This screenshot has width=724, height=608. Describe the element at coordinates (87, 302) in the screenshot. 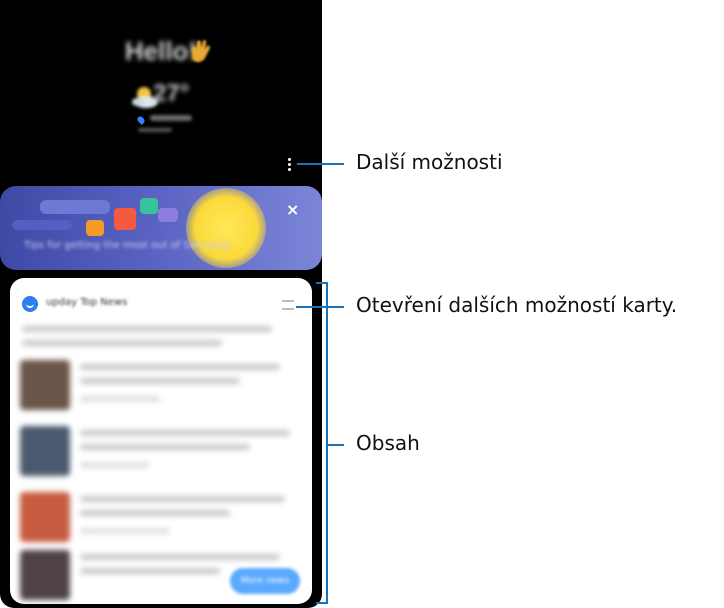

I see `news-card-title: upday Top News` at that location.